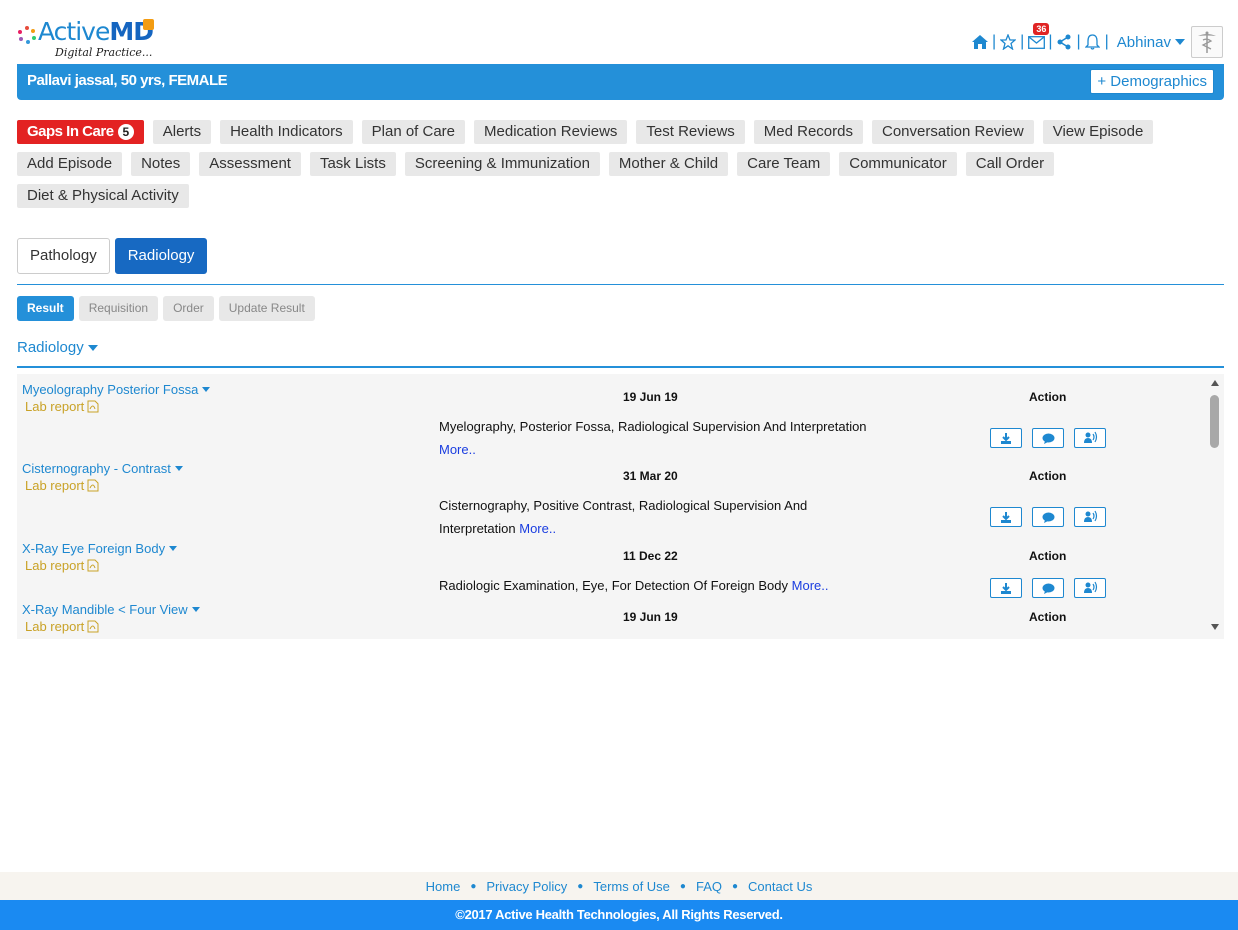  What do you see at coordinates (784, 164) in the screenshot?
I see `tab-care-team: Care Team` at bounding box center [784, 164].